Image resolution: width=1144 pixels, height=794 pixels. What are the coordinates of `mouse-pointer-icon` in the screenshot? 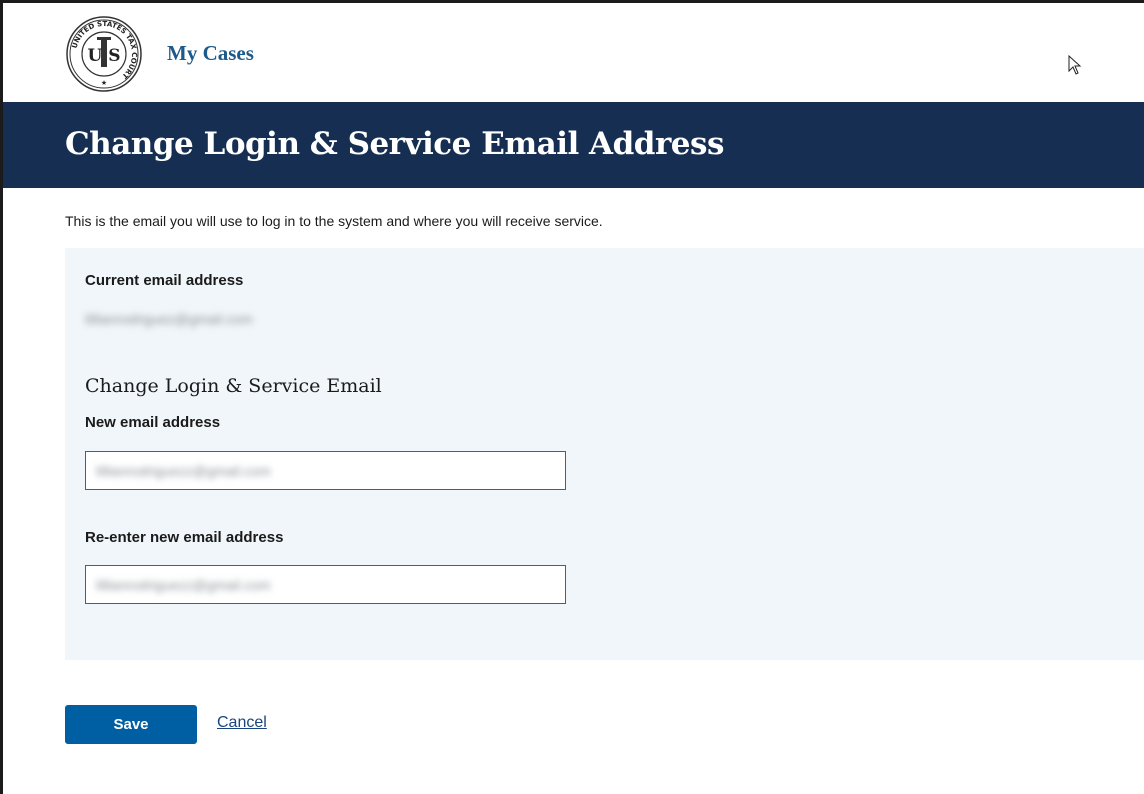 It's located at (1075, 65).